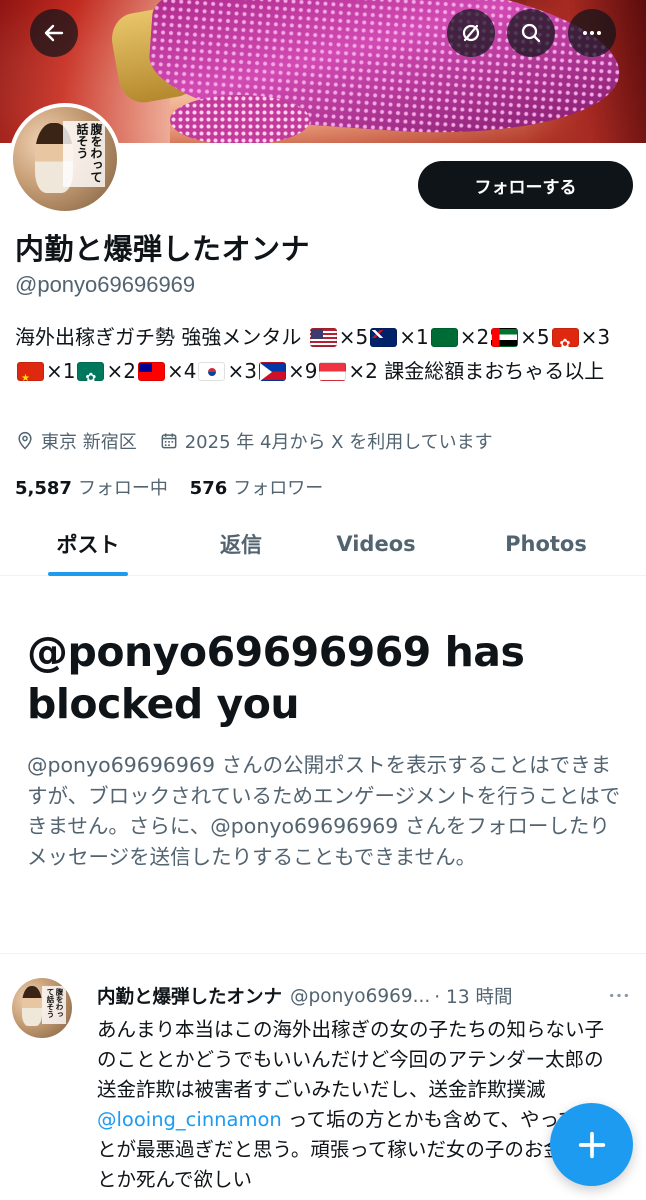 Image resolution: width=646 pixels, height=1200 pixels. What do you see at coordinates (105, 284) in the screenshot?
I see `profile-handle: @ponyo69696969` at bounding box center [105, 284].